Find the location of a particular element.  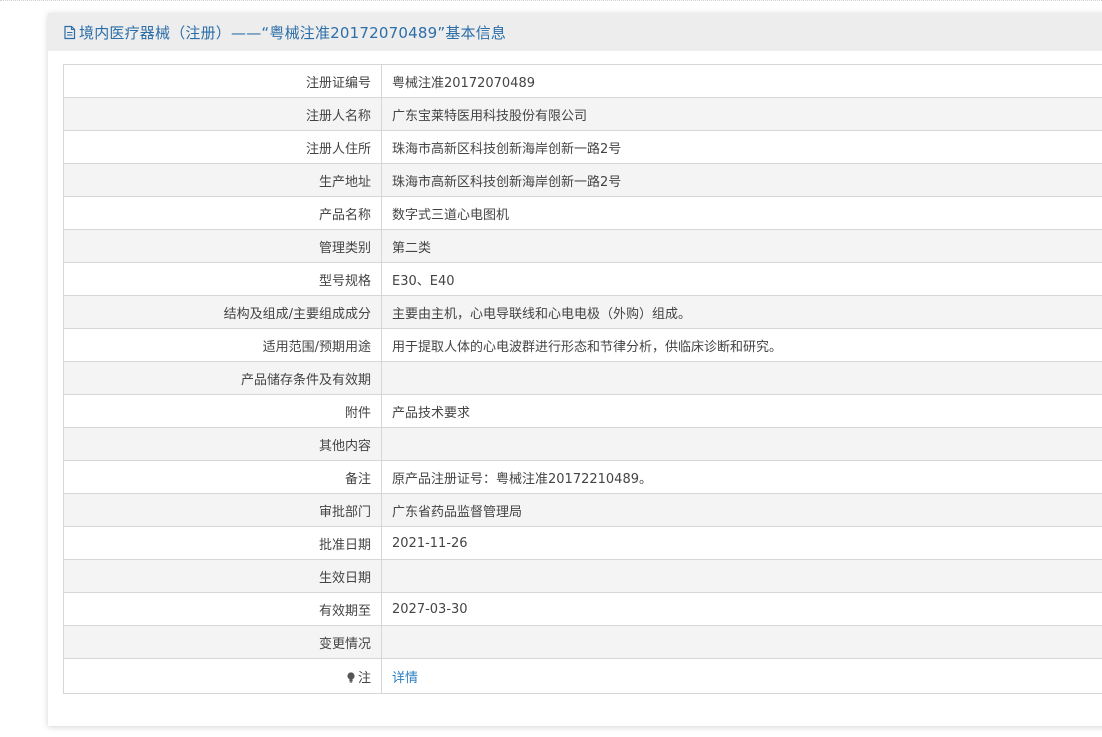

table-row: 结构及组成/主要组成成分 主要由主机，心电导联线和心电电极（外购）组成。 is located at coordinates (582, 312).